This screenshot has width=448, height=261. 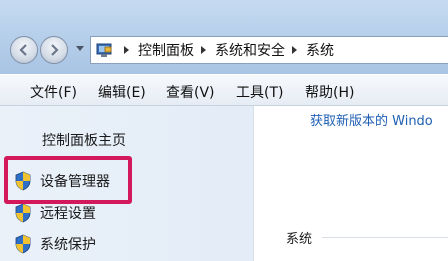 I want to click on breadcrumb-control-panel: 控制面板, so click(x=166, y=50).